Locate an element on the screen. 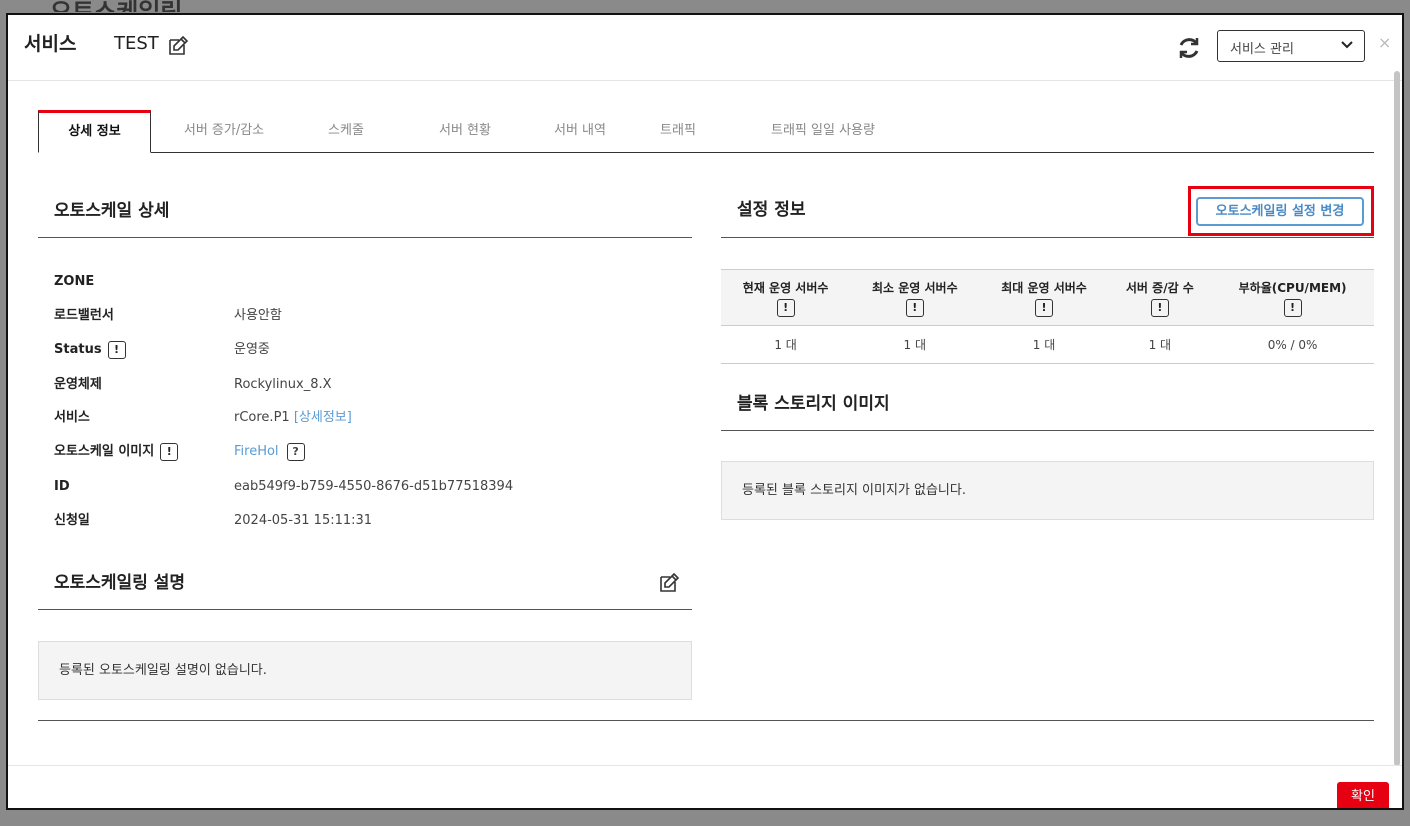 The height and width of the screenshot is (826, 1410). service-detail-link: [상세정보] is located at coordinates (323, 417).